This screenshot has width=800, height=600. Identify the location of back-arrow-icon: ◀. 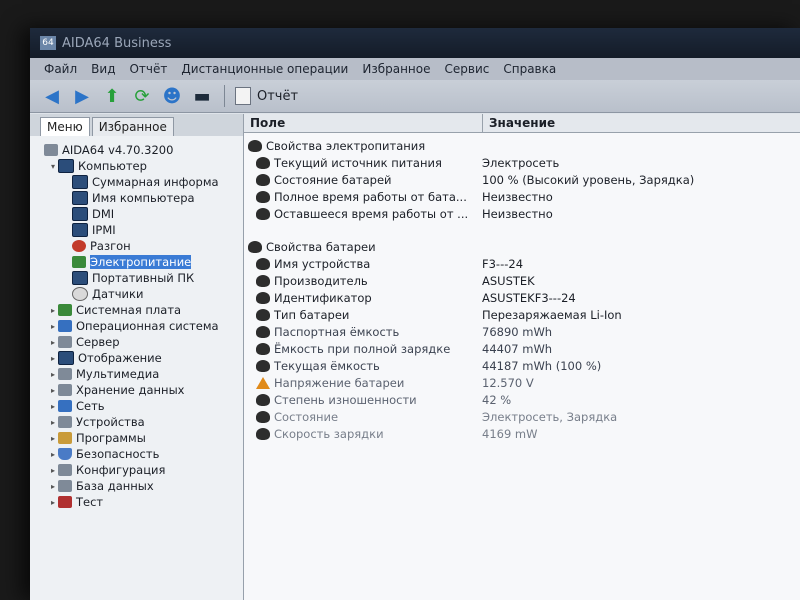
(52, 96).